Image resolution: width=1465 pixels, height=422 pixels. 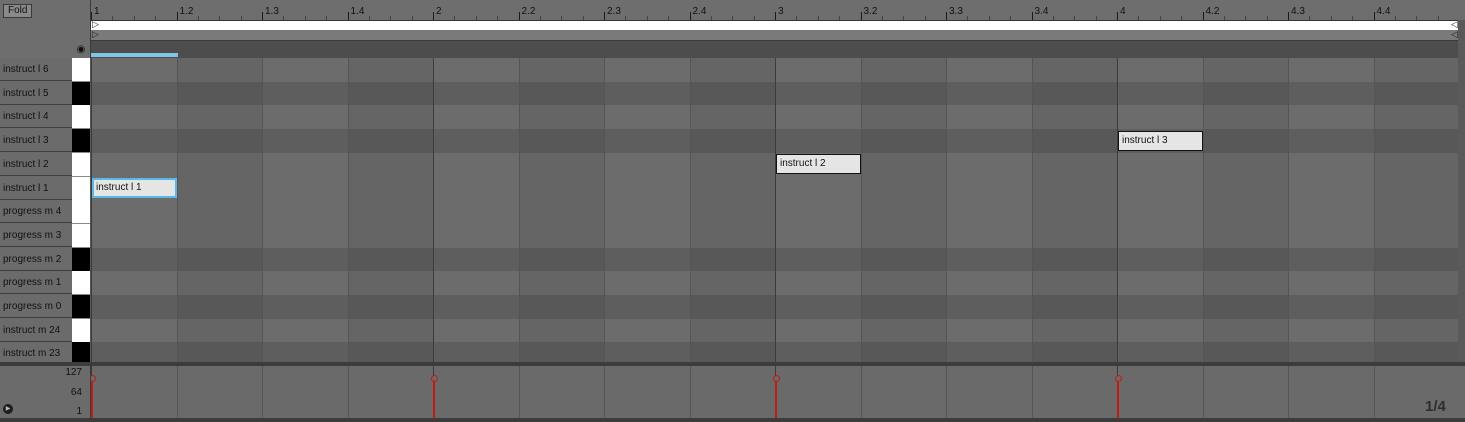 What do you see at coordinates (781, 11) in the screenshot?
I see `ruler-label: 3` at bounding box center [781, 11].